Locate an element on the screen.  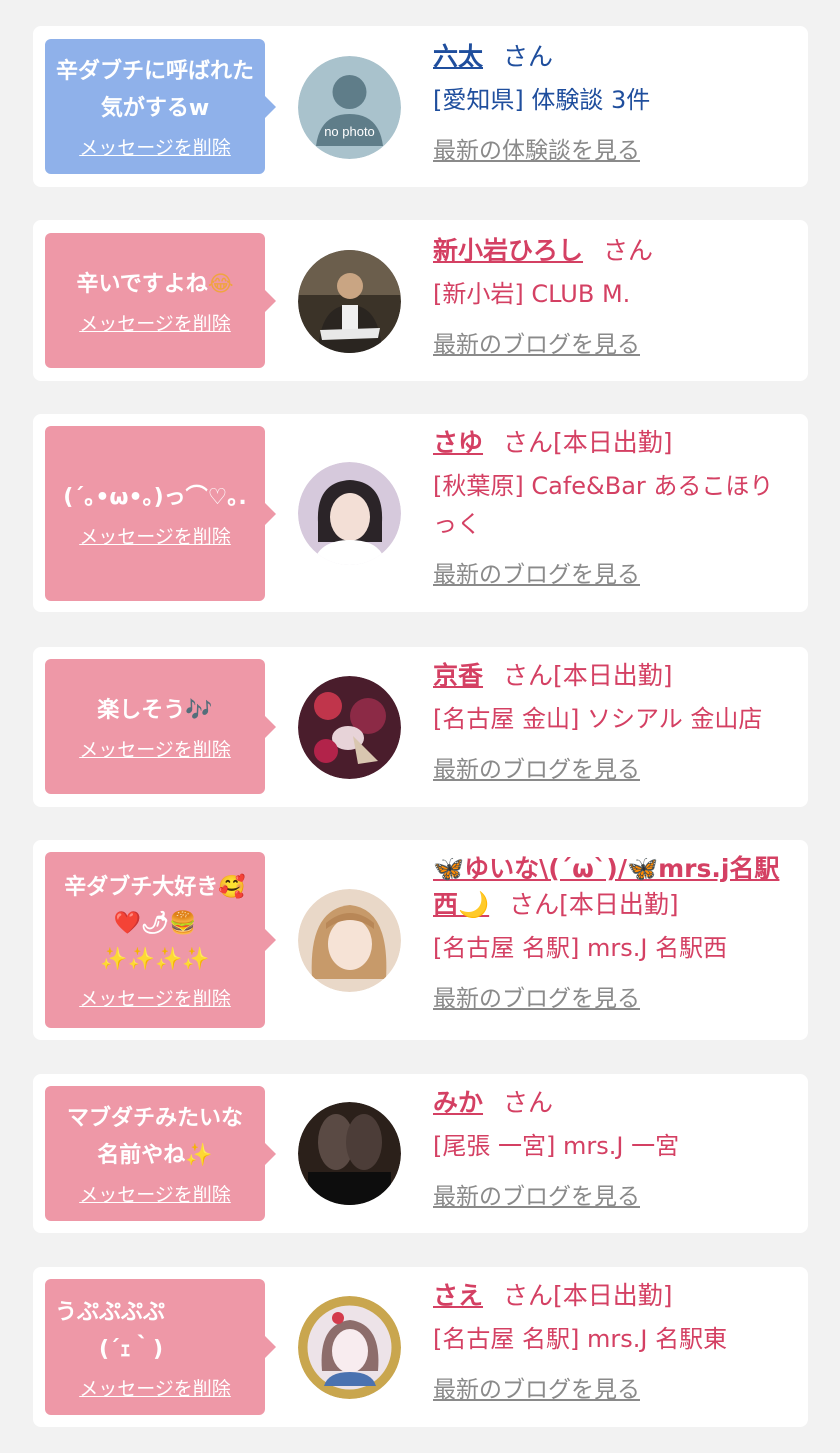
message-text: マブダチみたいな 名前やね✨ is located at coordinates (154, 1137).